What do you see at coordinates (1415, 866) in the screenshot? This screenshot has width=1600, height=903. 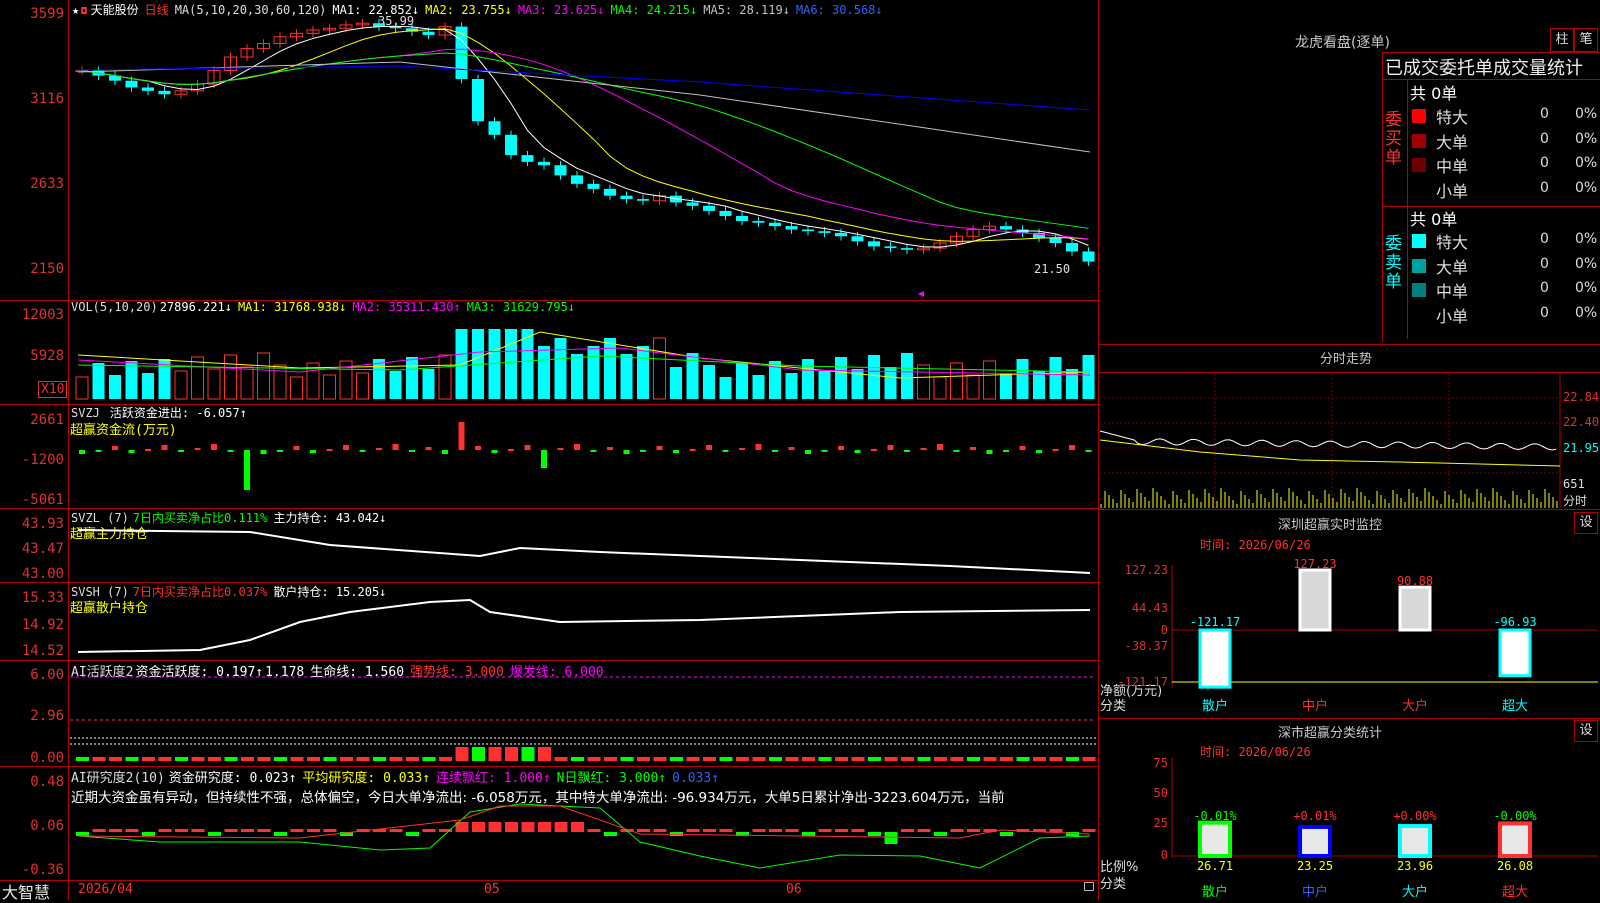 I see `sm-bar-value: 23.96` at bounding box center [1415, 866].